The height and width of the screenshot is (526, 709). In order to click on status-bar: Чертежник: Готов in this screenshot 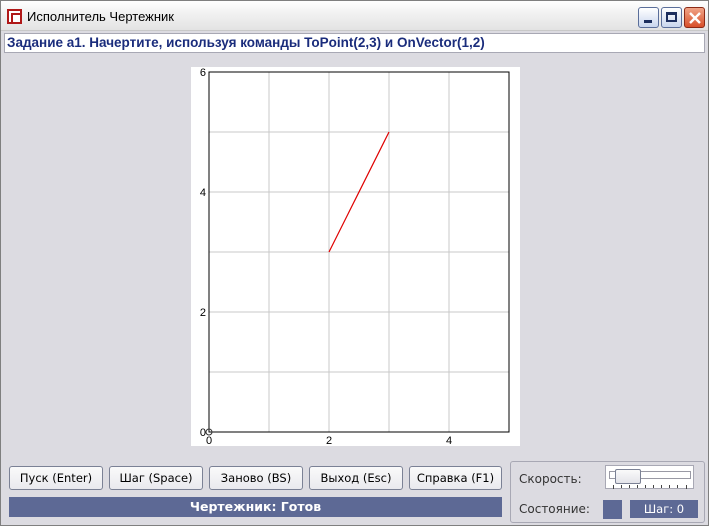, I will do `click(255, 507)`.